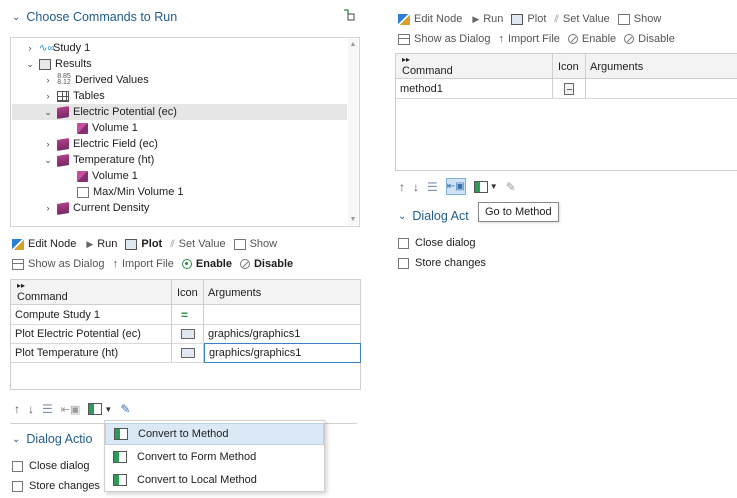 Image resolution: width=737 pixels, height=498 pixels. What do you see at coordinates (90, 315) in the screenshot?
I see `table-row-command: Compute Study 1` at bounding box center [90, 315].